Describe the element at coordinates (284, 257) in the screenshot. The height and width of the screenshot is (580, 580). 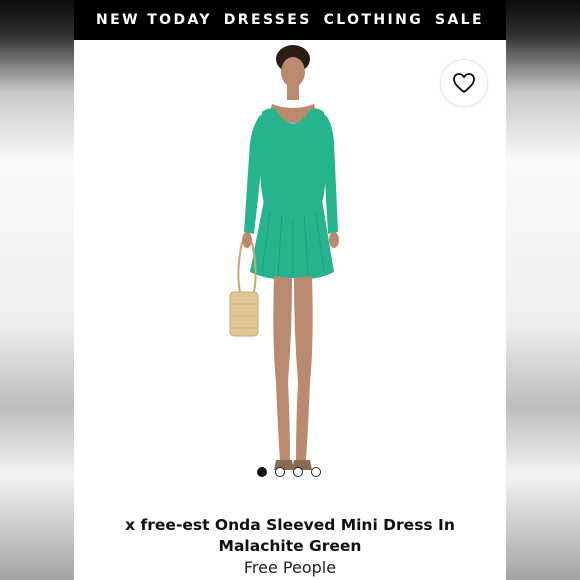
I see `model-photo` at that location.